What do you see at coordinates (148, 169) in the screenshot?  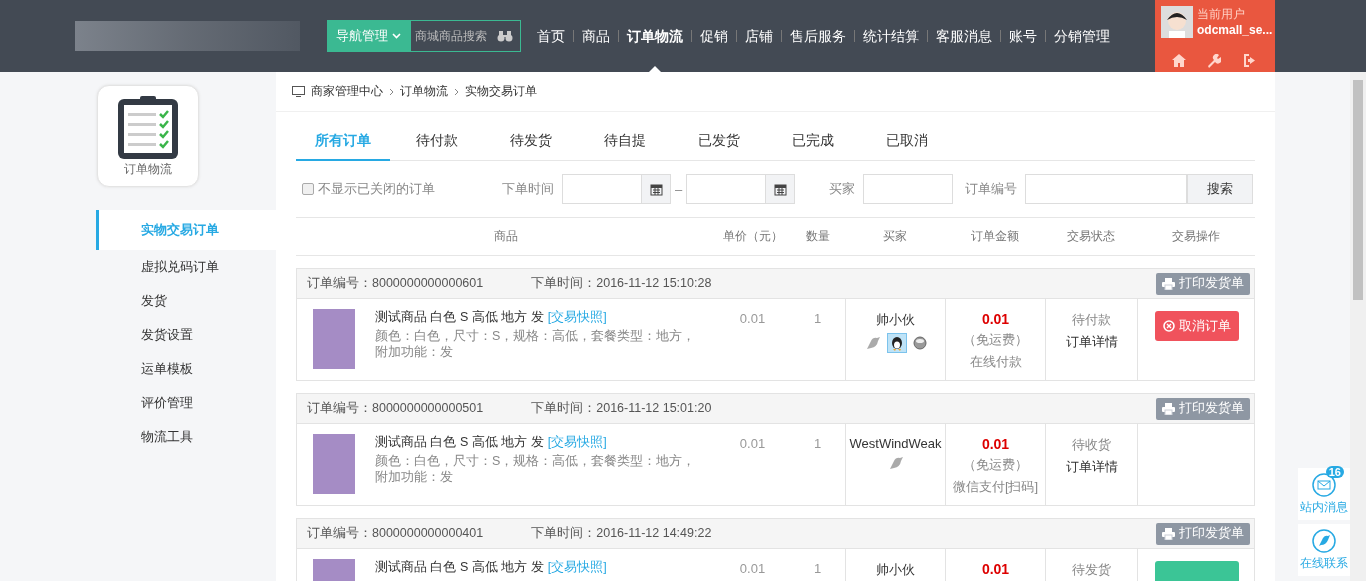 I see `section-title: 订单物流` at bounding box center [148, 169].